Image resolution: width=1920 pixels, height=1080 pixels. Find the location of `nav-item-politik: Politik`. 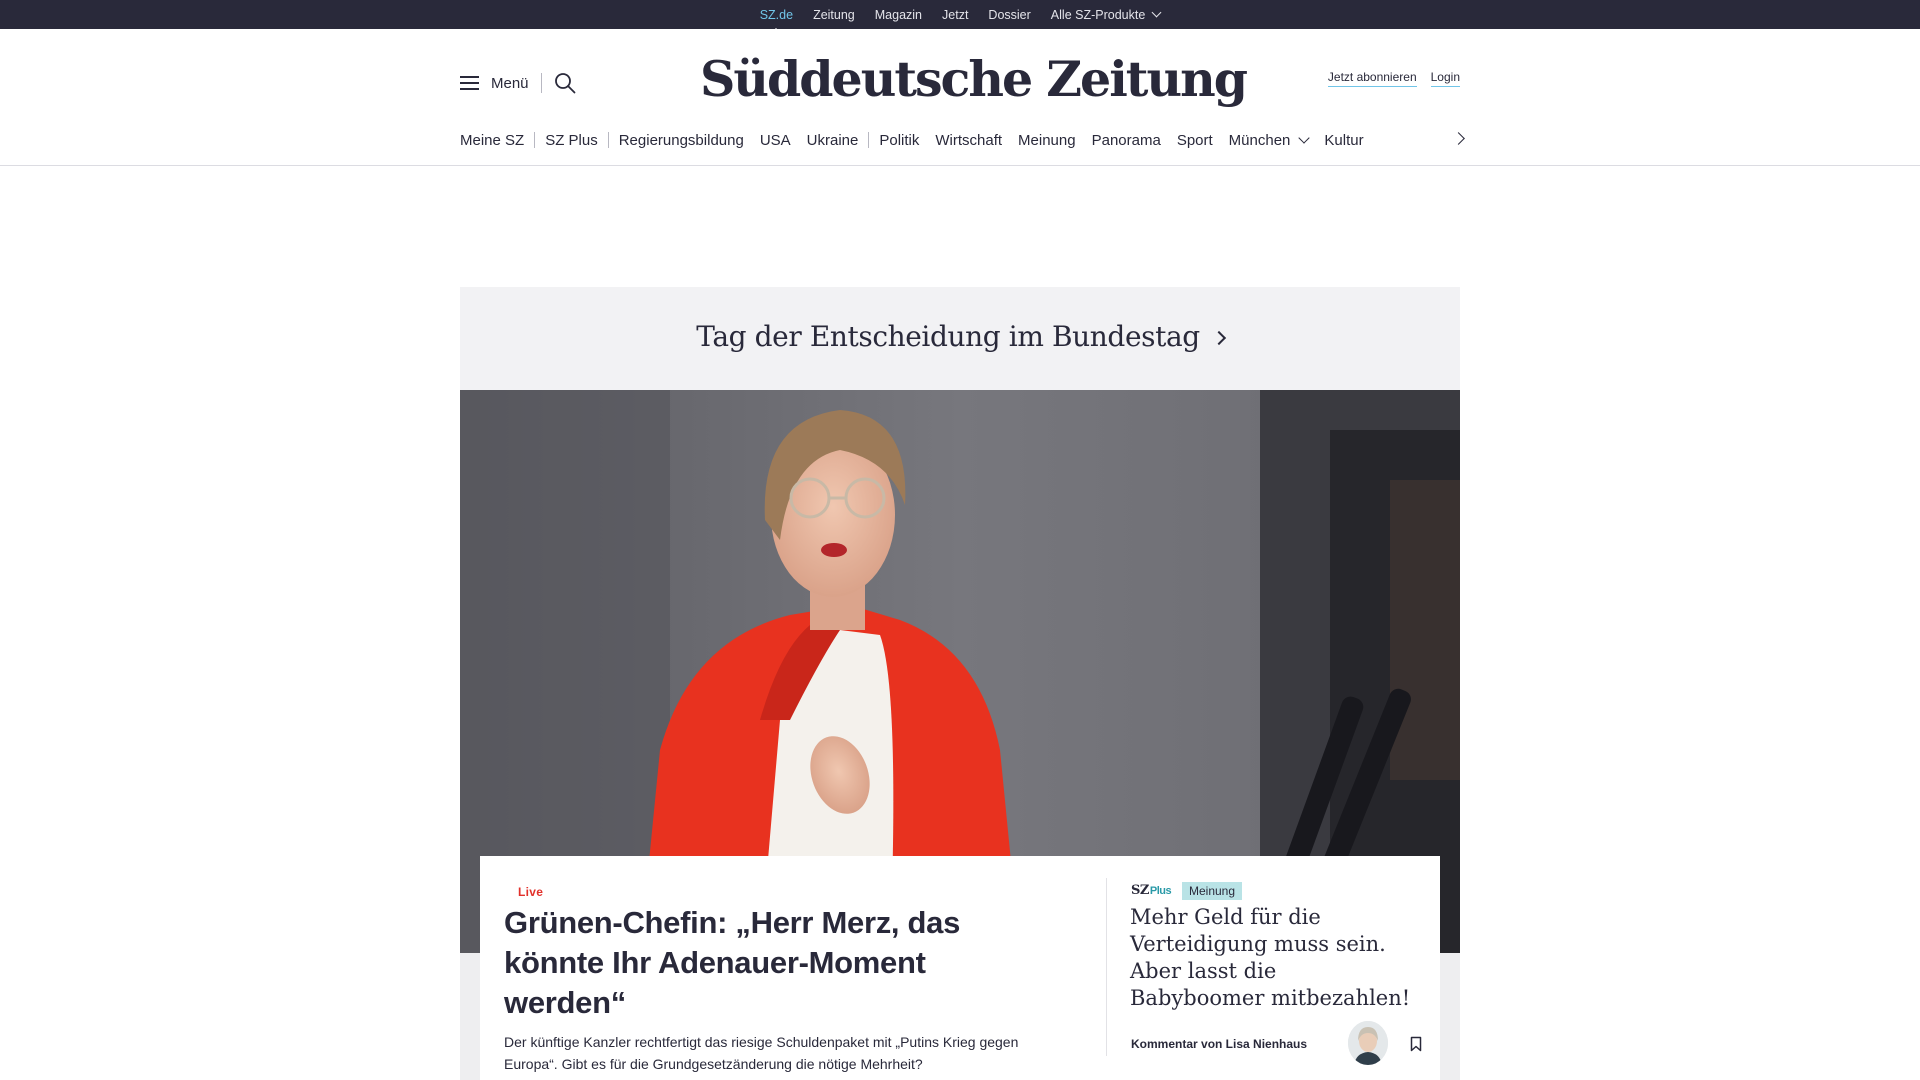

nav-item-politik: Politik is located at coordinates (899, 140).